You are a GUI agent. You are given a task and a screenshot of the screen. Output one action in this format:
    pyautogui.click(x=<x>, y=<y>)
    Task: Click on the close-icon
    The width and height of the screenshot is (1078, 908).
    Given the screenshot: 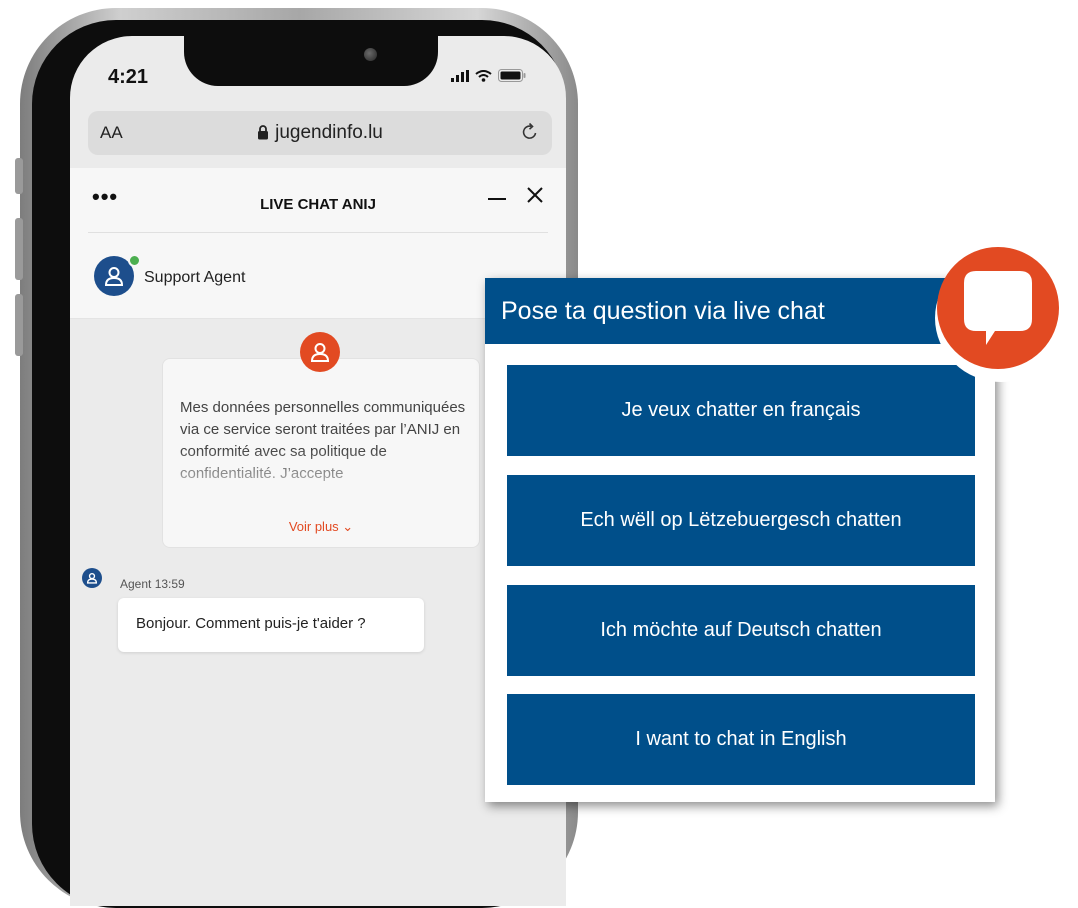 What is the action you would take?
    pyautogui.click(x=535, y=195)
    